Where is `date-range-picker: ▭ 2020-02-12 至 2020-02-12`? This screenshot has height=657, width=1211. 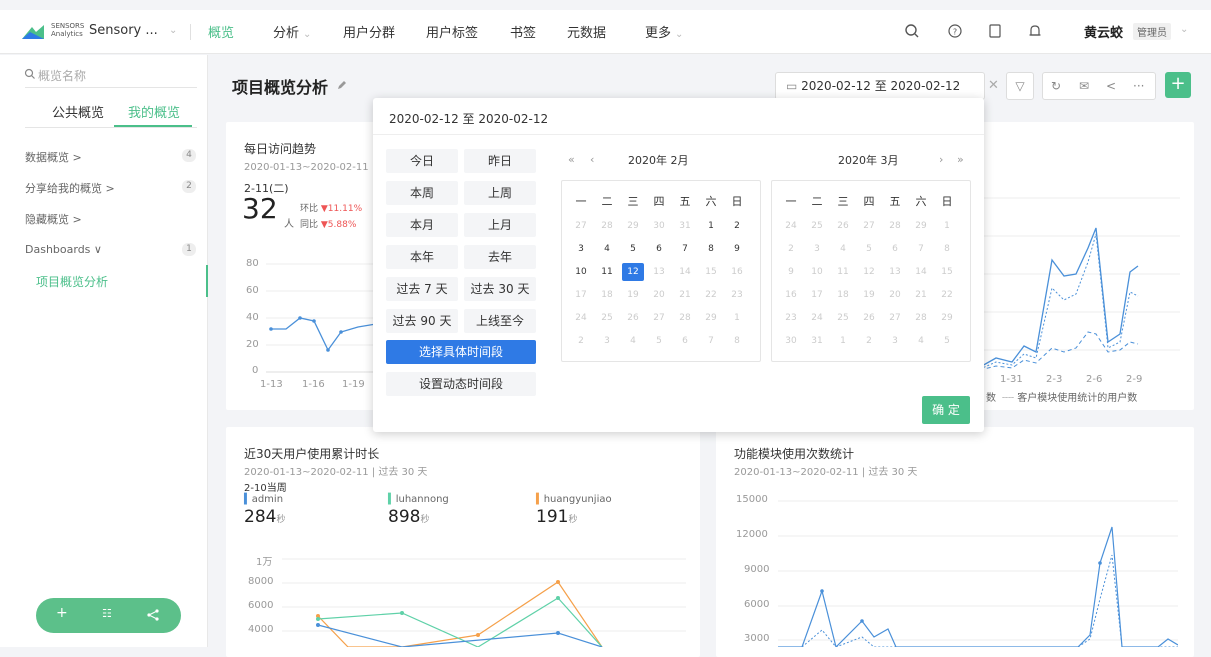 date-range-picker: ▭ 2020-02-12 至 2020-02-12 is located at coordinates (880, 86).